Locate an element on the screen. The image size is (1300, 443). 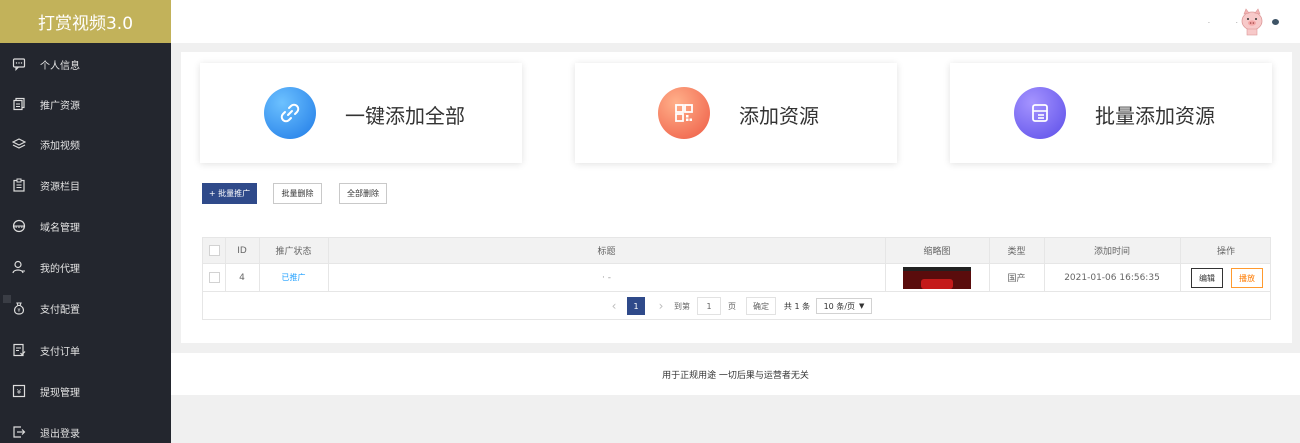
sidebar-item-label: 域名管理 is located at coordinates (60, 228).